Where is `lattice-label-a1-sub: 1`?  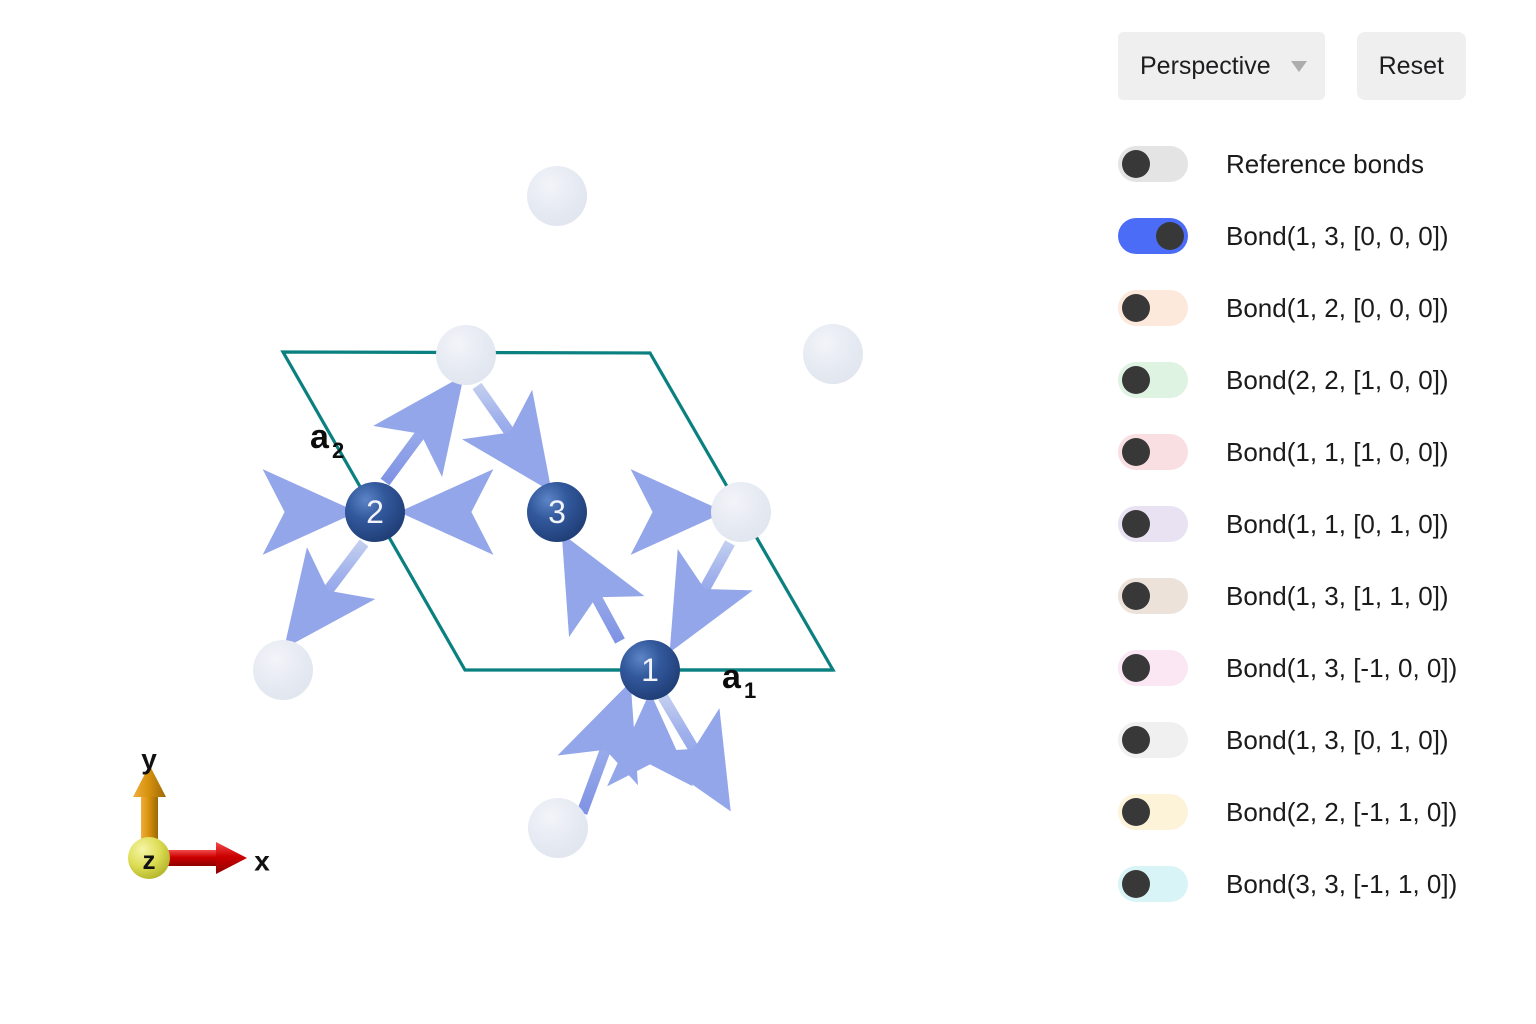 lattice-label-a1-sub: 1 is located at coordinates (750, 690).